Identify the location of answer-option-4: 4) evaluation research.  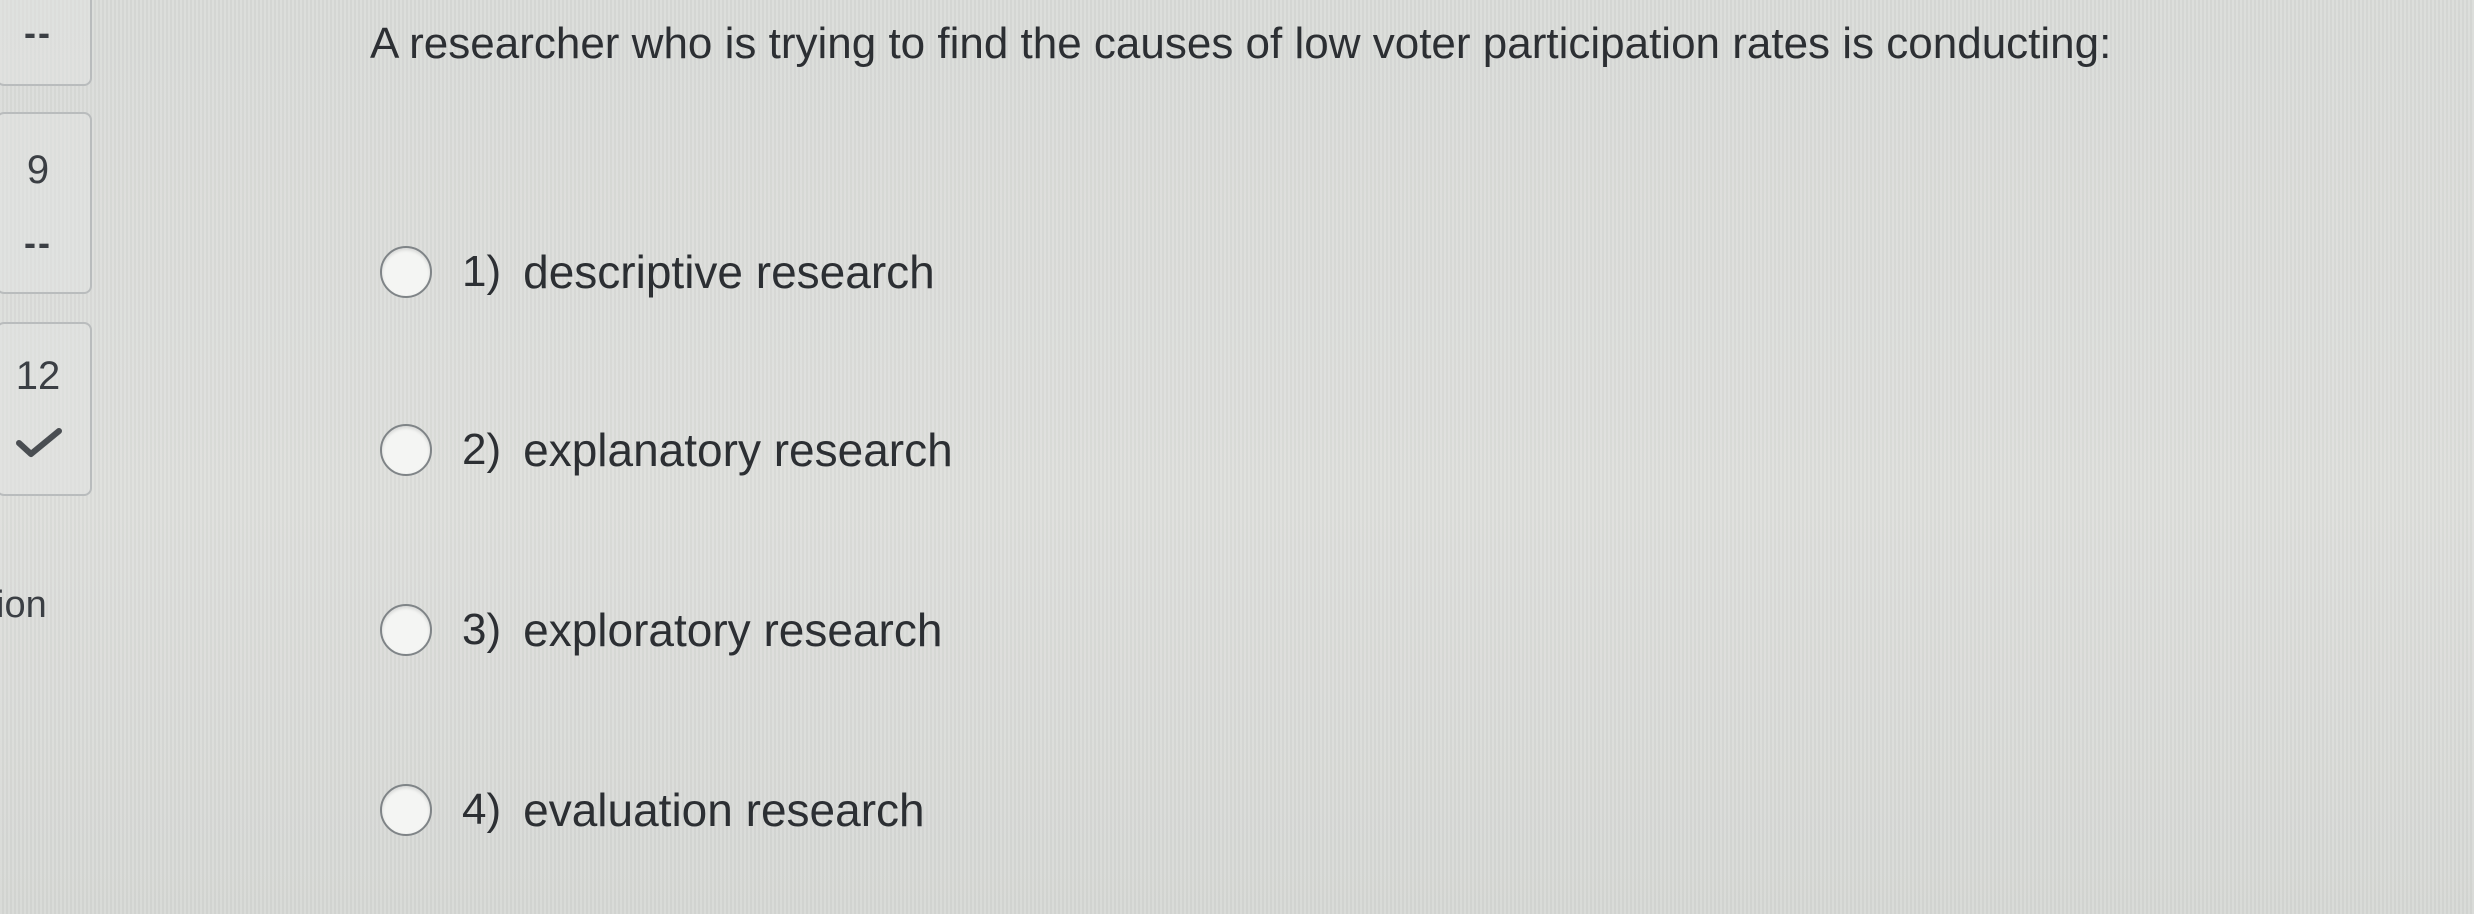
(652, 810).